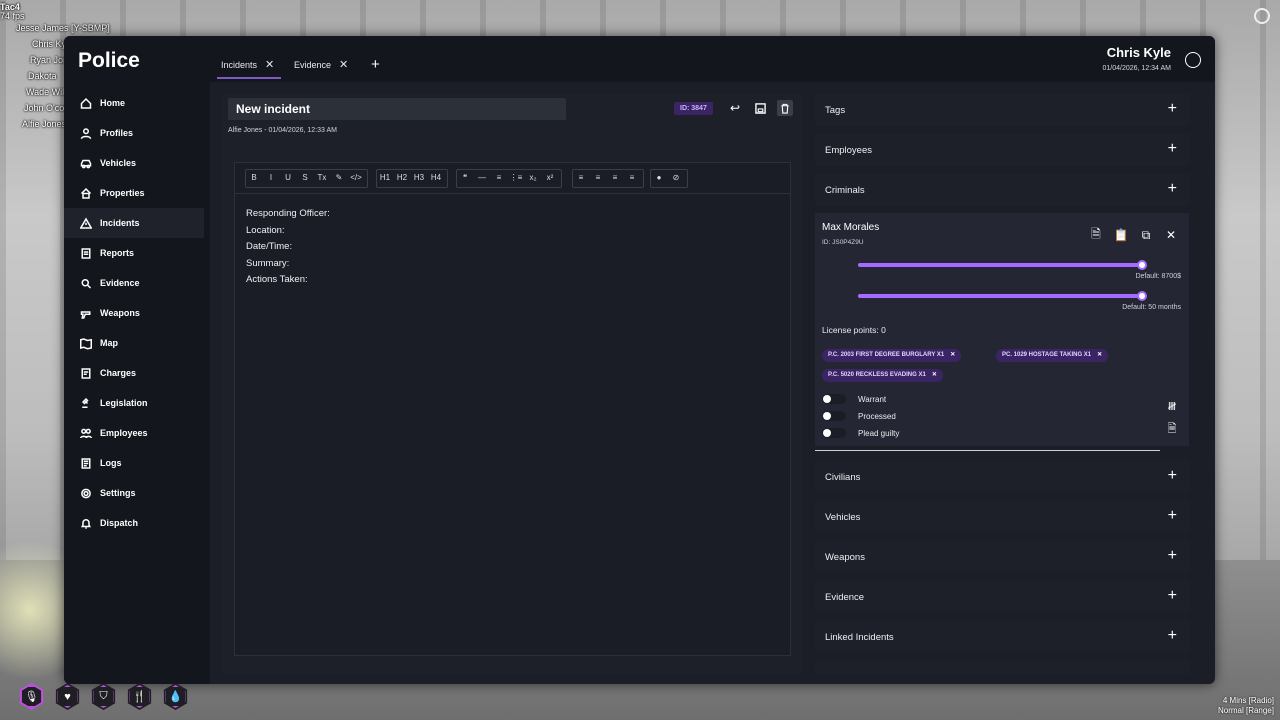 The height and width of the screenshot is (720, 1280). What do you see at coordinates (254, 178) in the screenshot?
I see `toolbar-button: B` at bounding box center [254, 178].